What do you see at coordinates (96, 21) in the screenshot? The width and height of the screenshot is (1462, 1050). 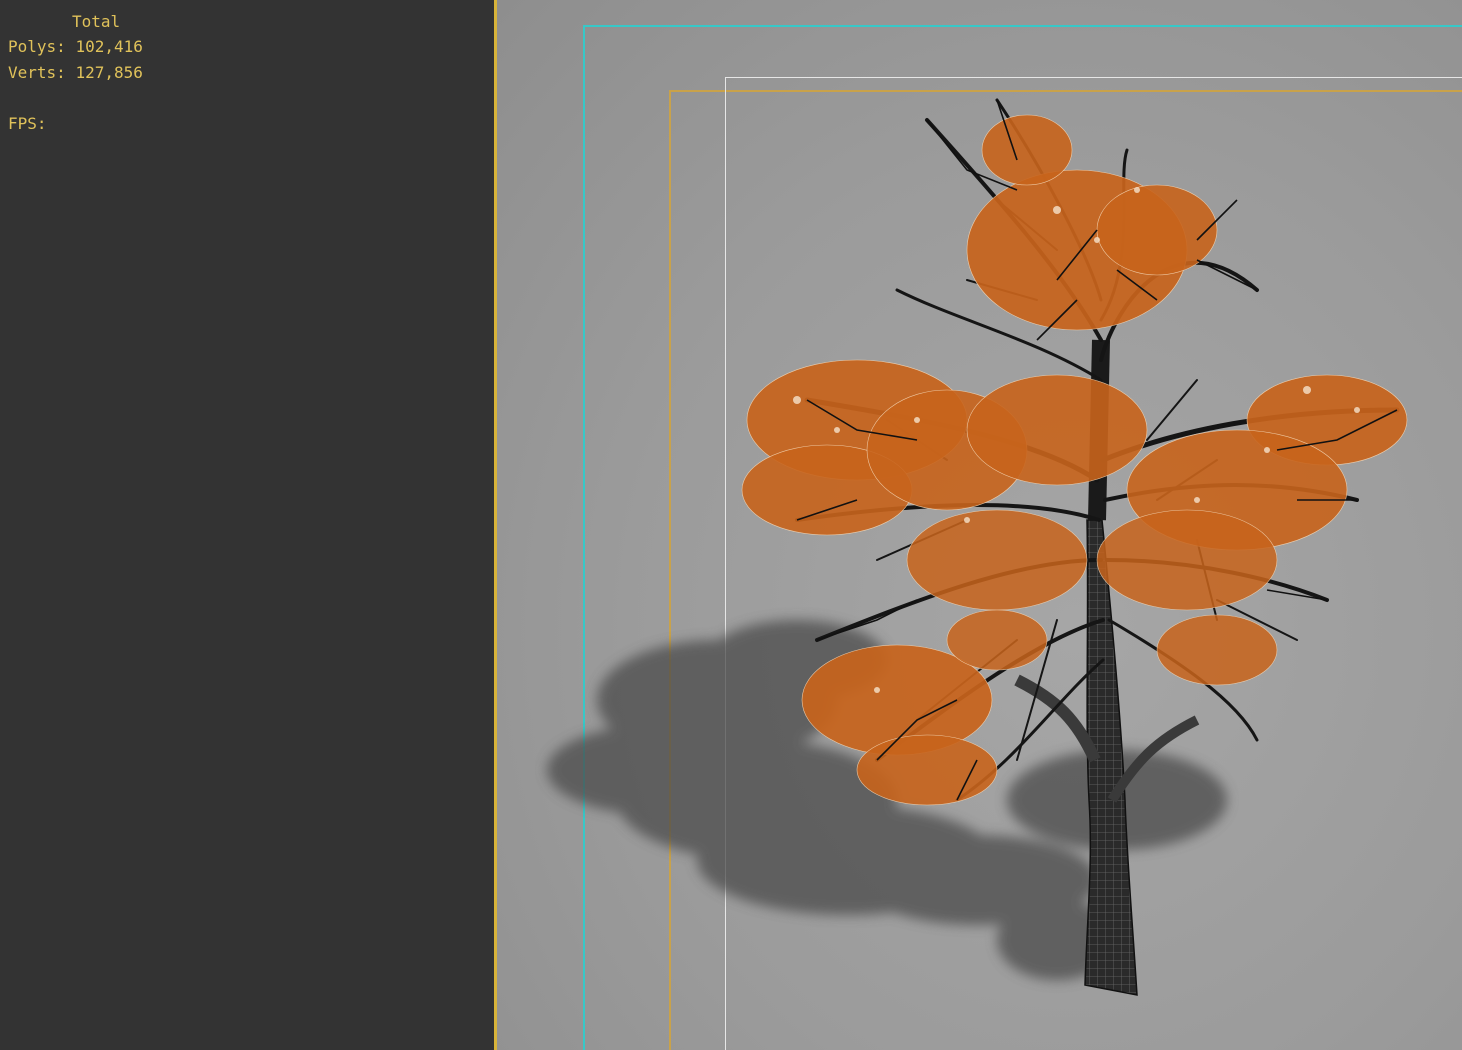 I see `stats-header: Total` at bounding box center [96, 21].